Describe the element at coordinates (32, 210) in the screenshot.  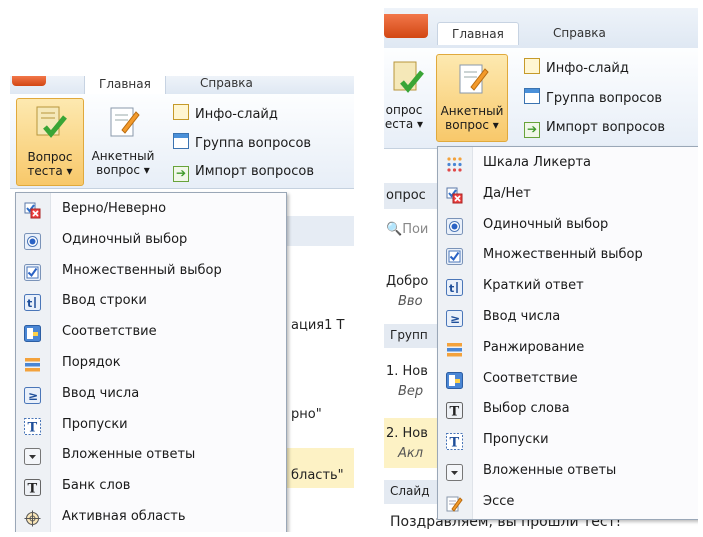
I see `true-false-icon` at that location.